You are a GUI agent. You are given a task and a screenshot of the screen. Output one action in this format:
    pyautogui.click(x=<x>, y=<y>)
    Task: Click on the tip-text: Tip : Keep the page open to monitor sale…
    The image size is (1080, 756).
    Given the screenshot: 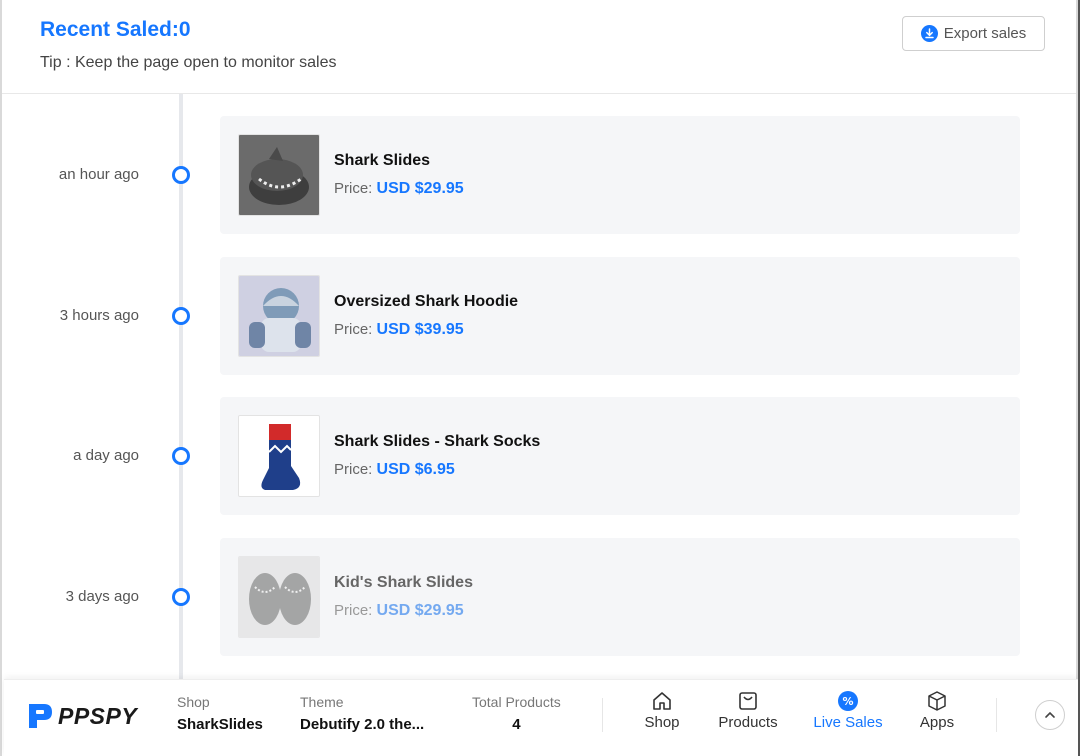 What is the action you would take?
    pyautogui.click(x=188, y=62)
    